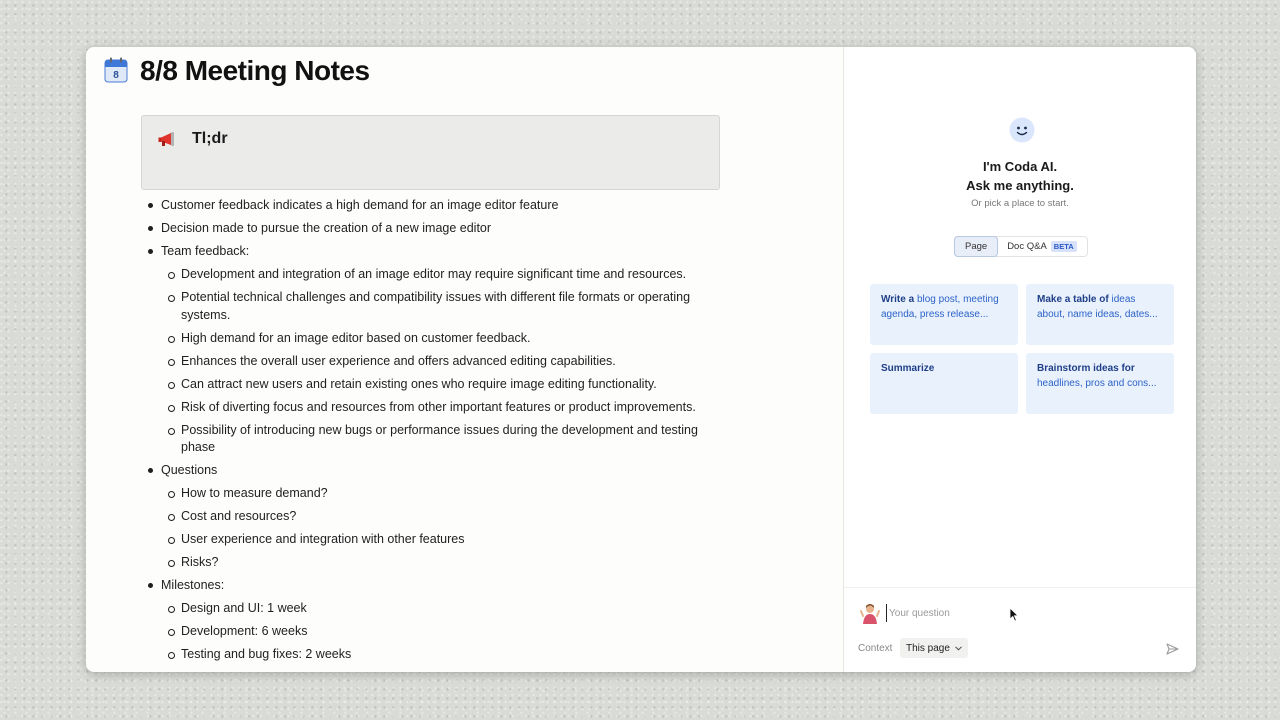 The image size is (1280, 720). Describe the element at coordinates (116, 75) in the screenshot. I see `calendar-day-text: 8` at that location.